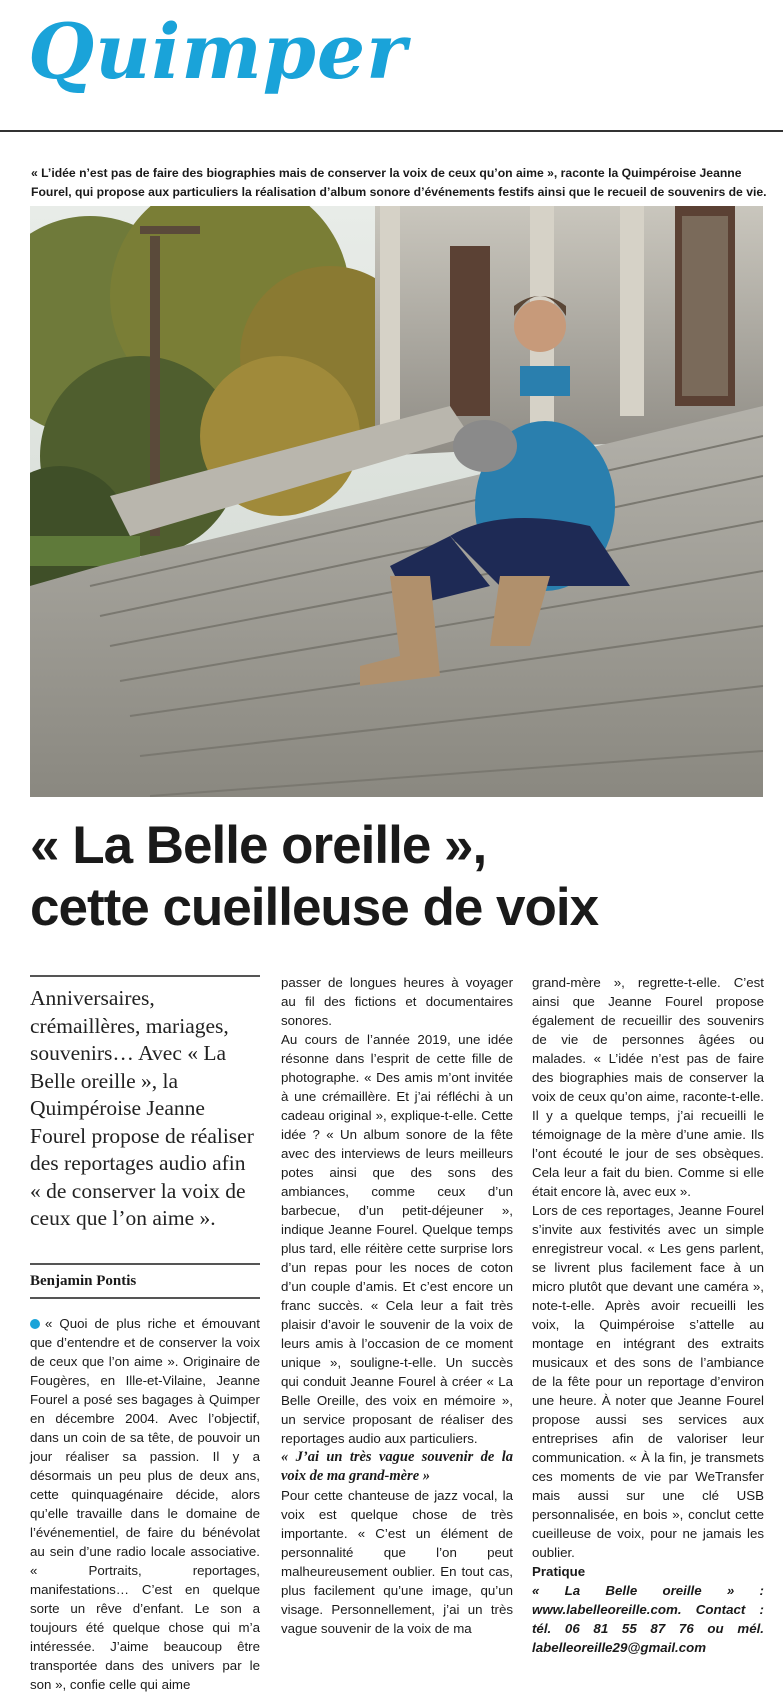 The image size is (783, 1695). What do you see at coordinates (145, 1298) in the screenshot?
I see `byline-bottom-rule` at bounding box center [145, 1298].